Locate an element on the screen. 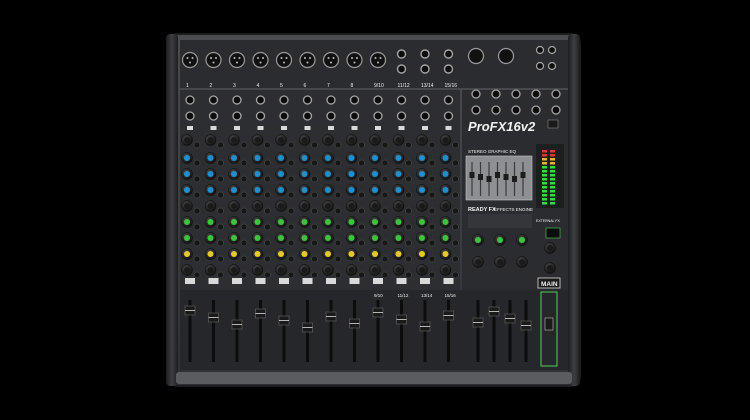  fader-track is located at coordinates (213, 331).